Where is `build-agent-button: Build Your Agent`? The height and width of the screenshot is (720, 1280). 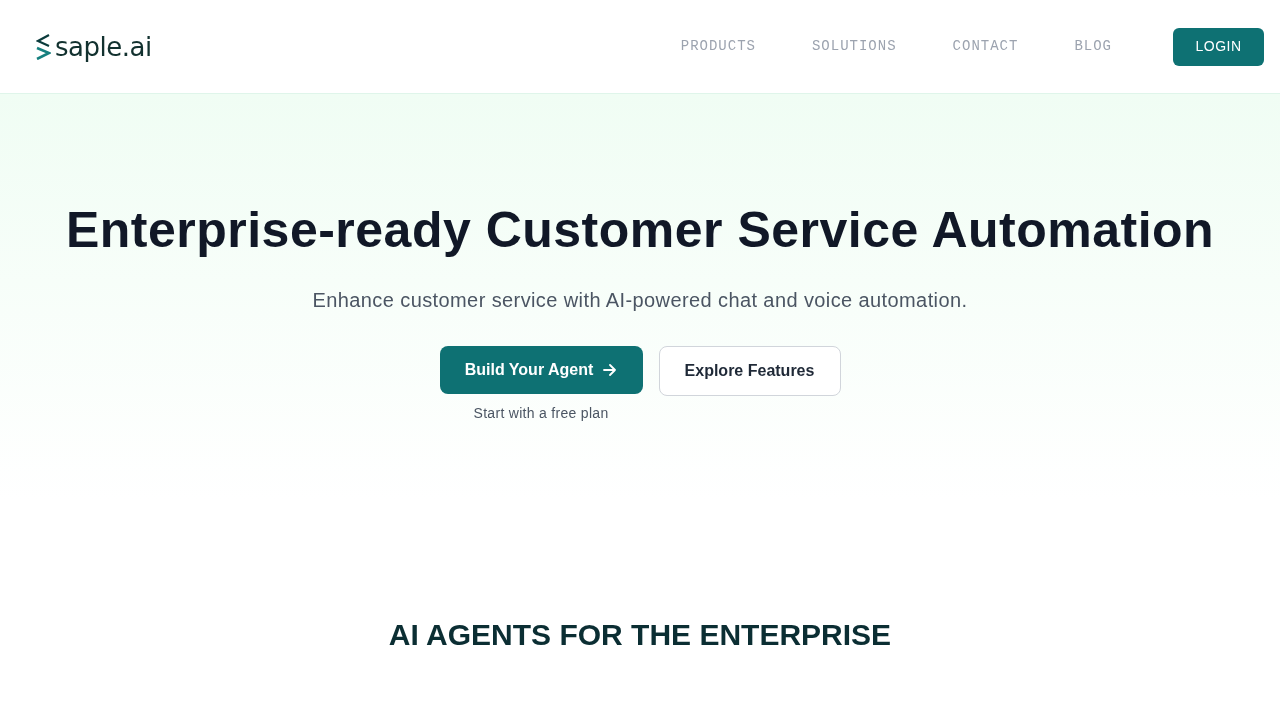 build-agent-button: Build Your Agent is located at coordinates (541, 370).